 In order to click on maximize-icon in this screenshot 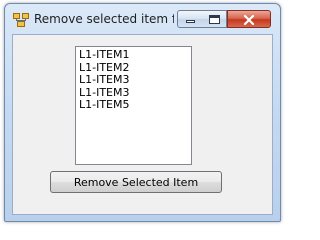, I will do `click(214, 19)`.